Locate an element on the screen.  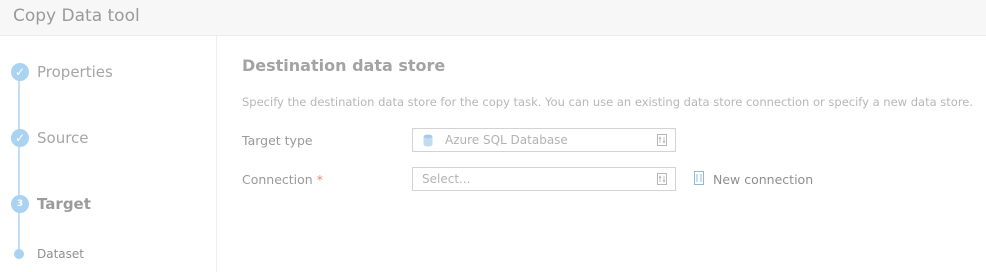
steps-progress-rail is located at coordinates (19, 164).